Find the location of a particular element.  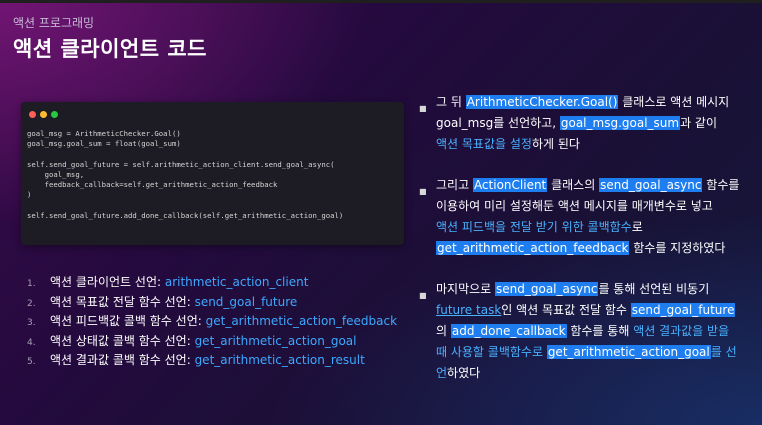

highlight: get_arithmetic_action_goal is located at coordinates (628, 352).